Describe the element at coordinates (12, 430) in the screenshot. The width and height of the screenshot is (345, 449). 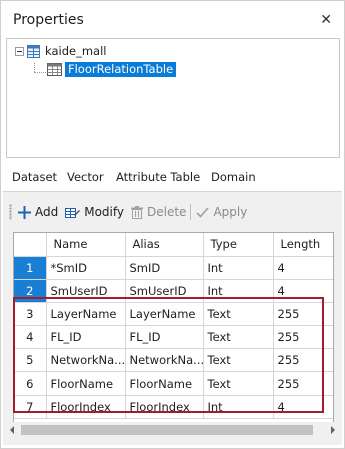
I see `scroll-left-icon` at that location.